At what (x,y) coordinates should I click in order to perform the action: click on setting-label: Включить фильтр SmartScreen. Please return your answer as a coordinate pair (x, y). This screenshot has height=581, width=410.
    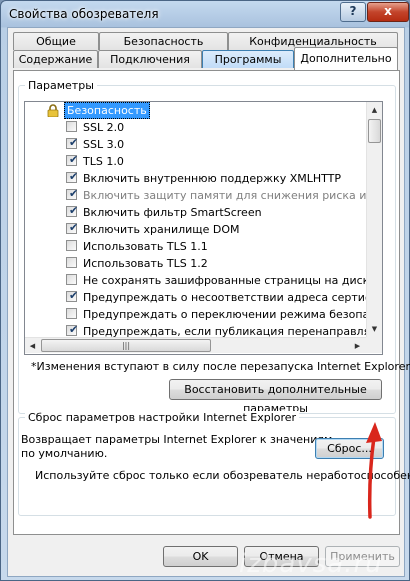
    Looking at the image, I should click on (172, 212).